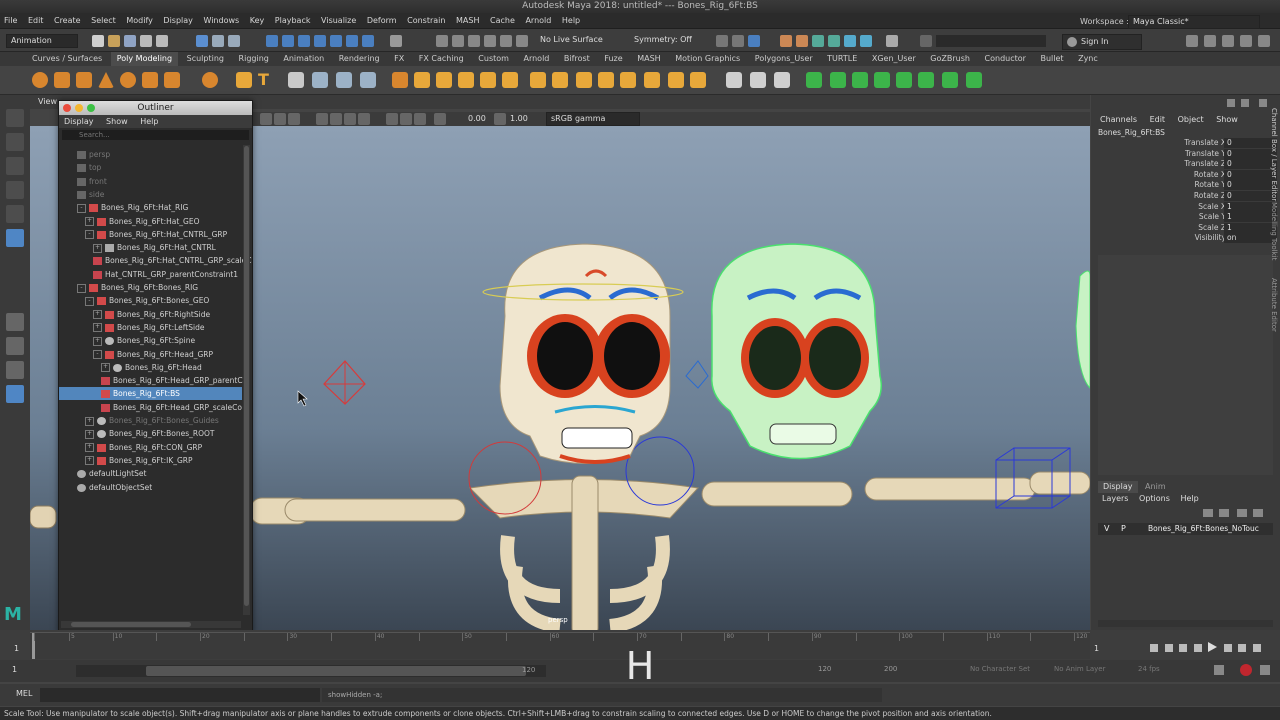 The height and width of the screenshot is (720, 1280). What do you see at coordinates (1213, 647) in the screenshot?
I see `play-icon` at bounding box center [1213, 647].